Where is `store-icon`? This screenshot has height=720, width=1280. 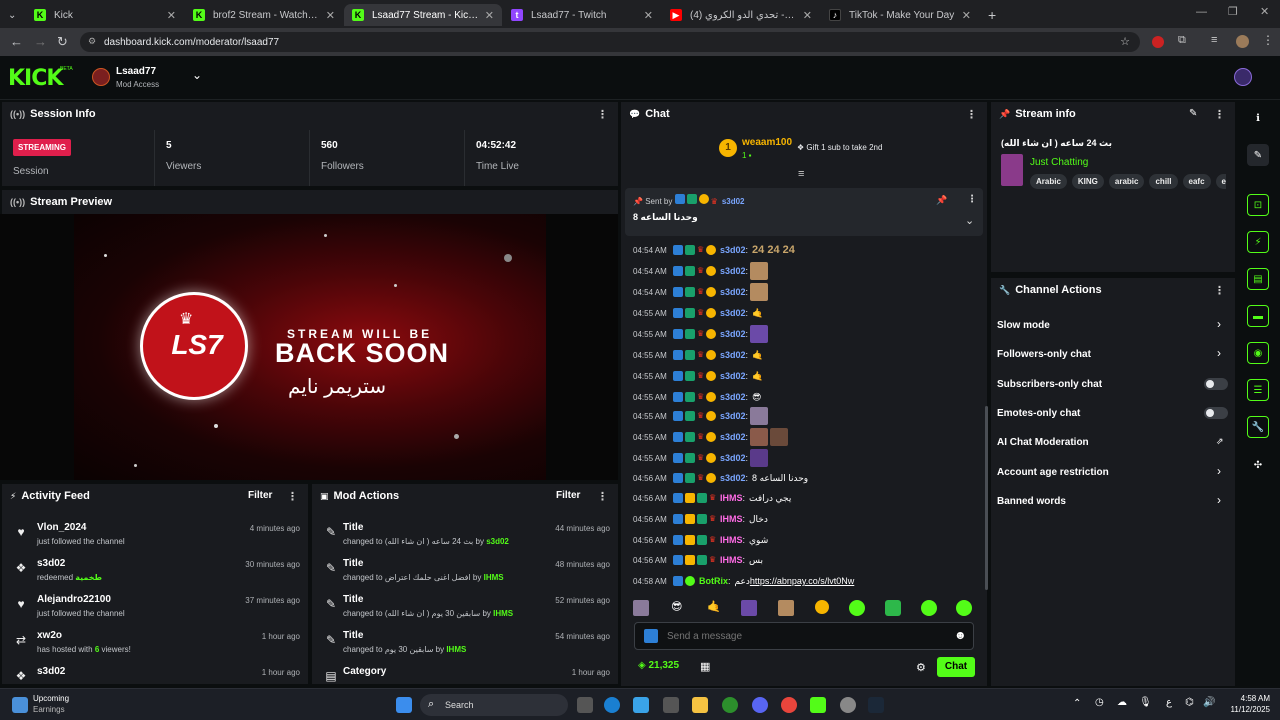
store-icon is located at coordinates (671, 705).